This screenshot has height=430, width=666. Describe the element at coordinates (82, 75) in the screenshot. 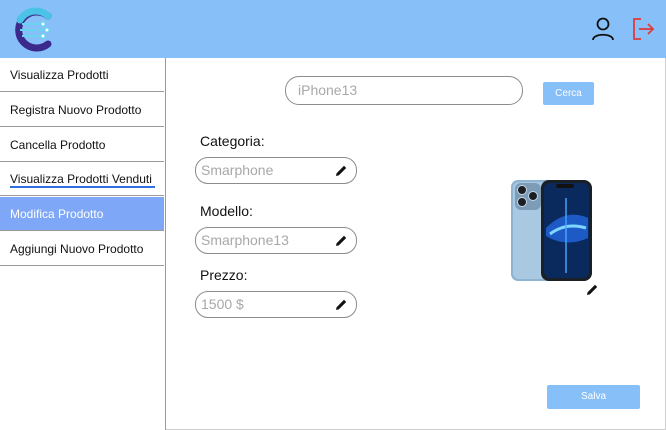

I see `sidebar-item-visualizza-prodotti: Visualizza Prodotti` at that location.